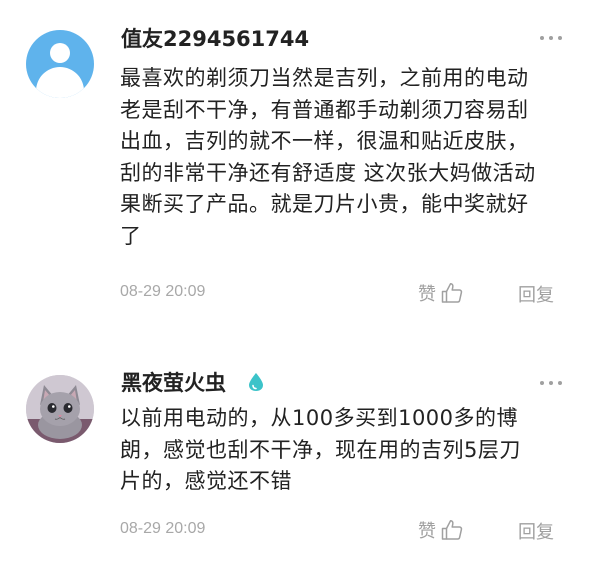 This screenshot has width=600, height=571. Describe the element at coordinates (173, 382) in the screenshot. I see `username: 黑夜萤火虫` at that location.